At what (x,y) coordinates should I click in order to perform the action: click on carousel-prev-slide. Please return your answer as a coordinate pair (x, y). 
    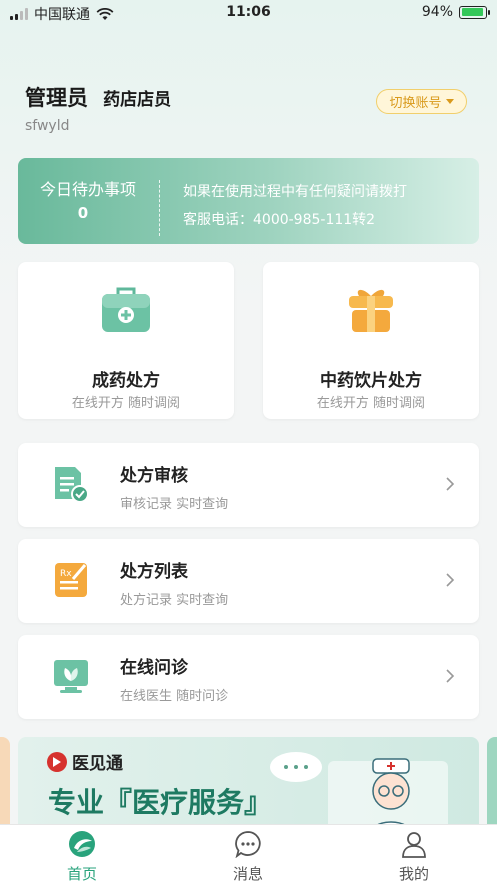
    Looking at the image, I should click on (5, 787).